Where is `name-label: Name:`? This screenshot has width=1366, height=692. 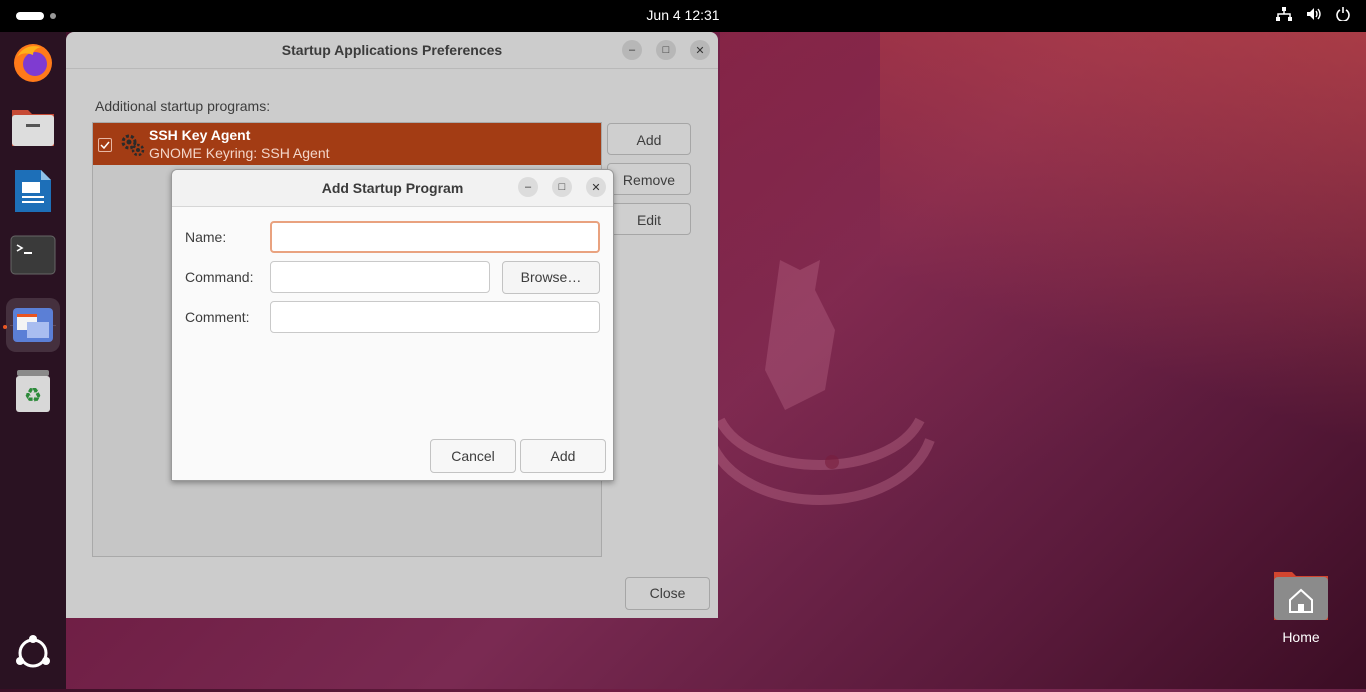 name-label: Name: is located at coordinates (206, 237).